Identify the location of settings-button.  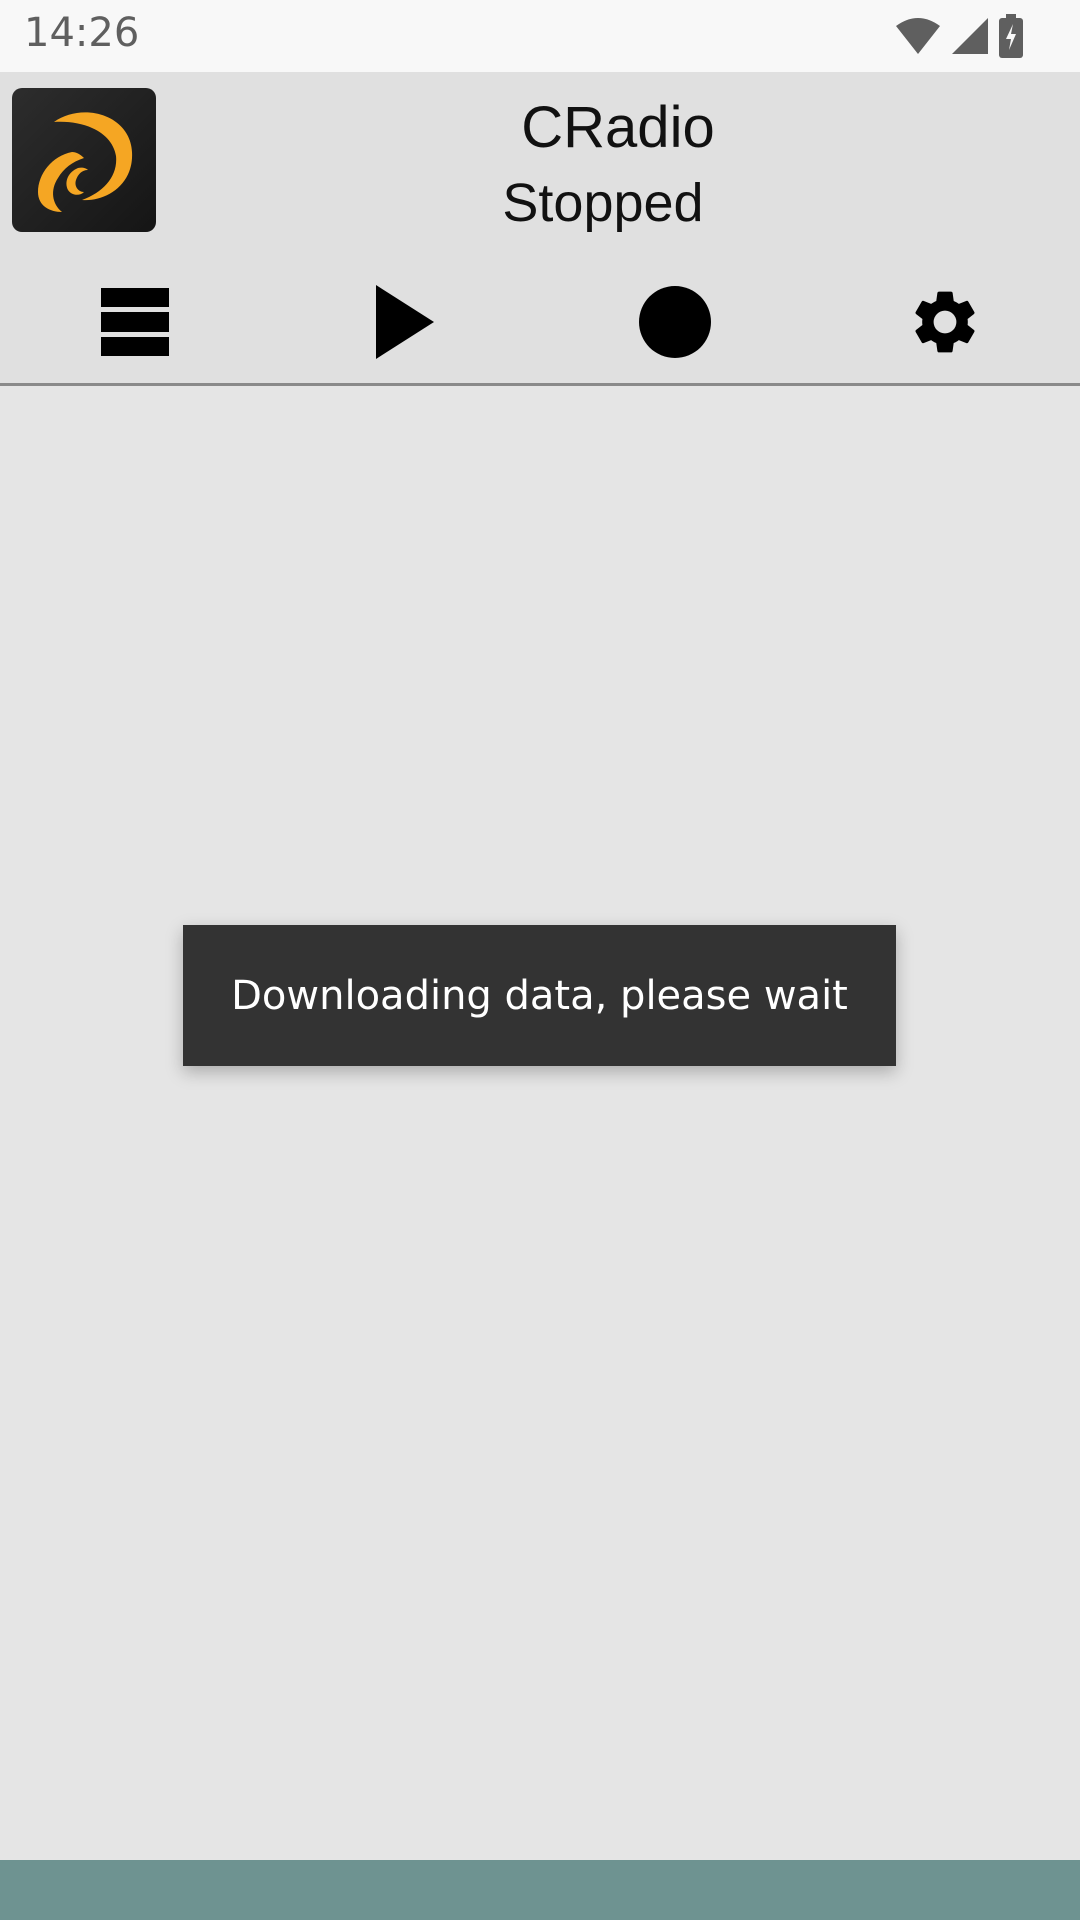
(945, 322).